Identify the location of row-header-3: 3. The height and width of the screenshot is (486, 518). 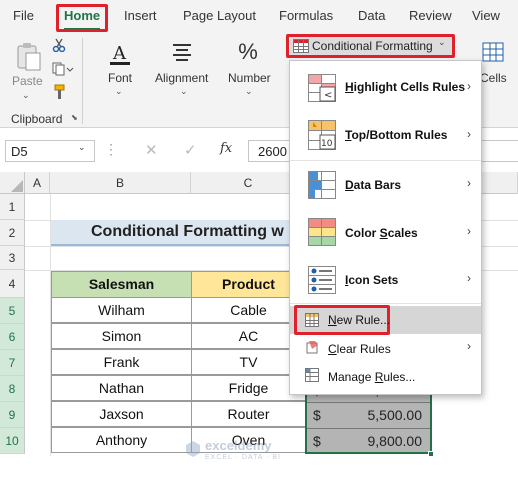
(12, 258).